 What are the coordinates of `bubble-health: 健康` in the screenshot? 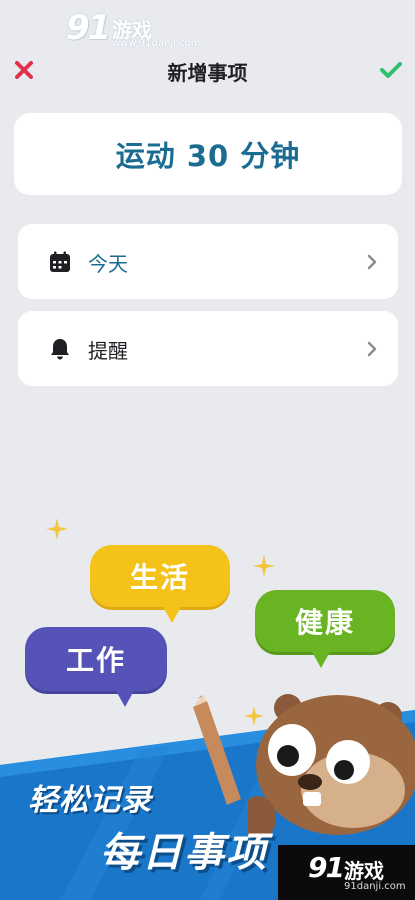 It's located at (325, 629).